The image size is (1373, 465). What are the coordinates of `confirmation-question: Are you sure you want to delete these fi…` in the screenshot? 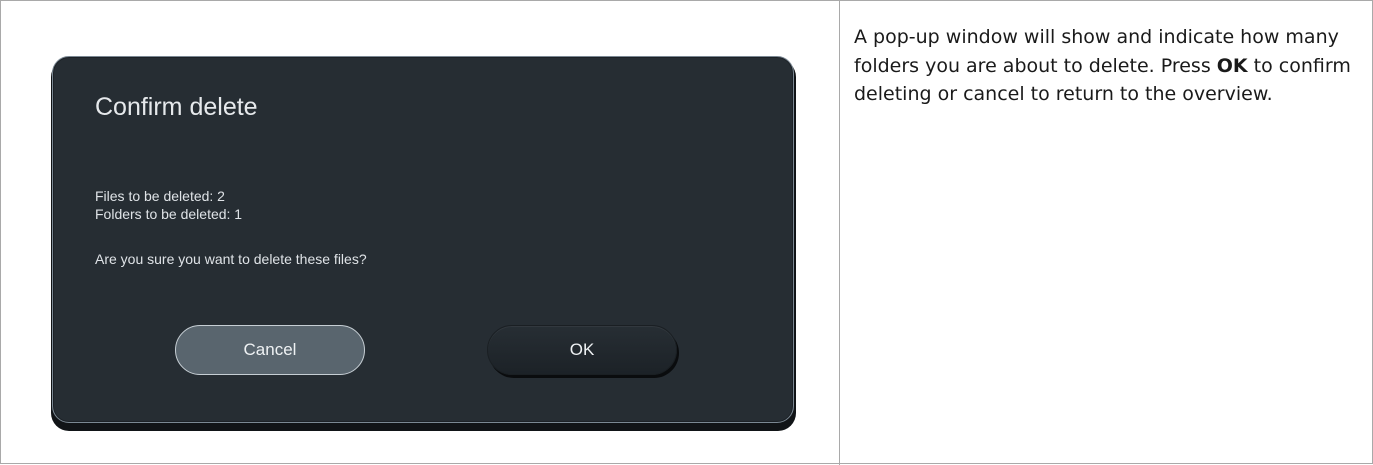 It's located at (231, 259).